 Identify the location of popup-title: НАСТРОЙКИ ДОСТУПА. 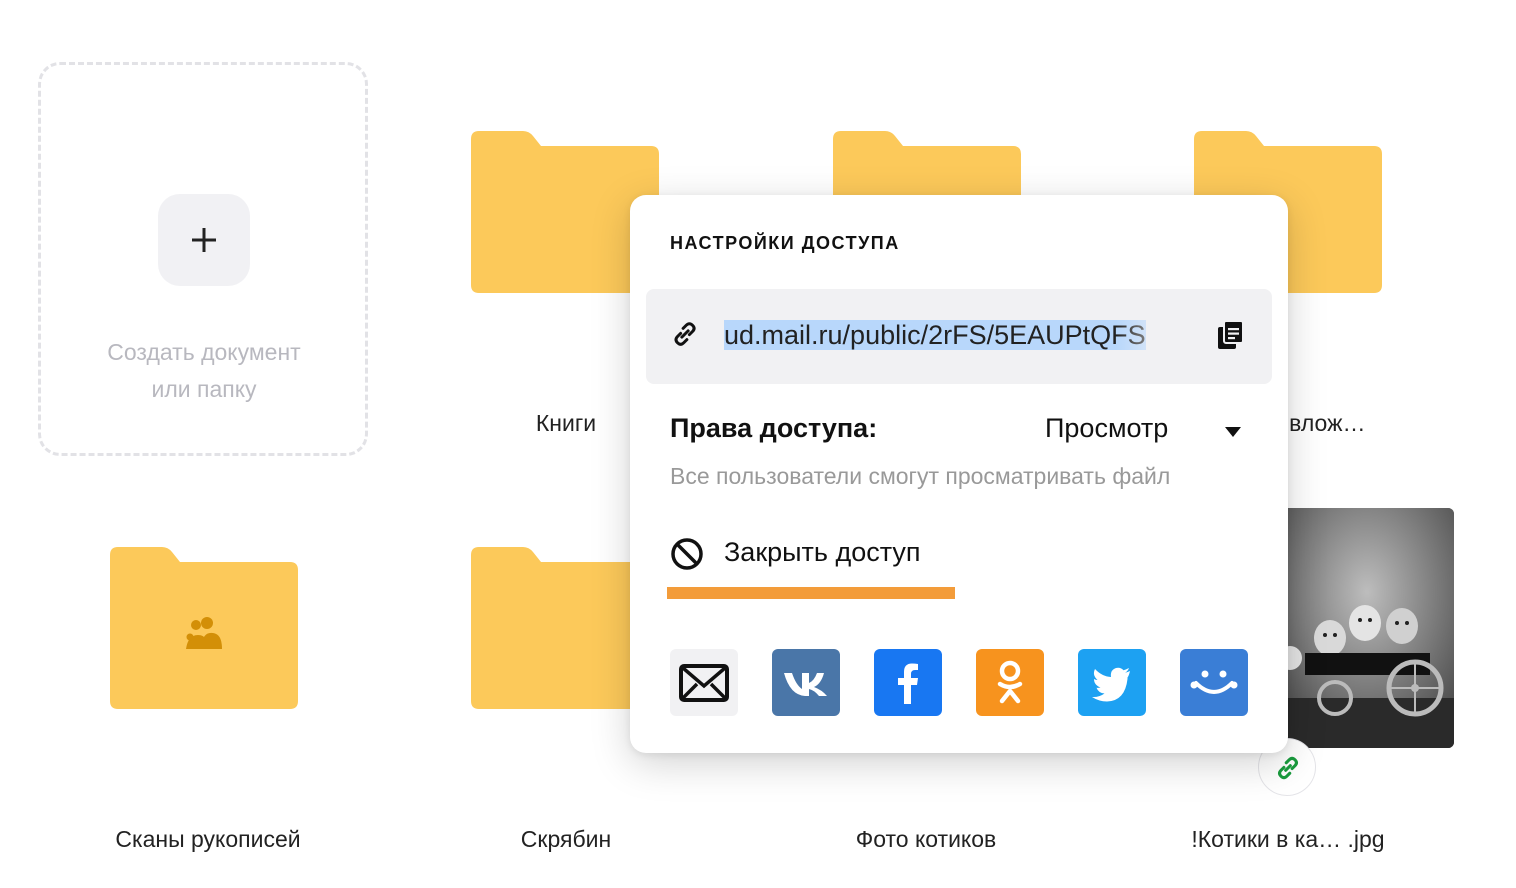
(785, 243).